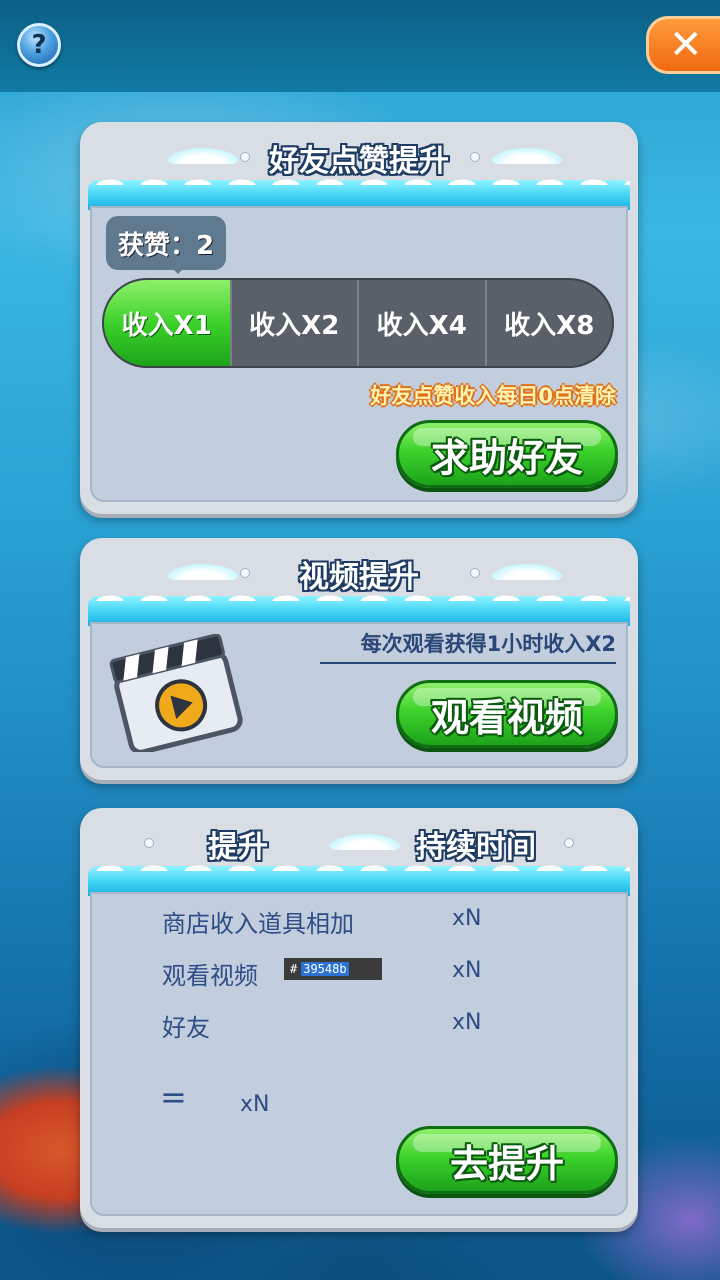 The width and height of the screenshot is (720, 1280). I want to click on likes-count-badge: 获赞：2, so click(166, 245).